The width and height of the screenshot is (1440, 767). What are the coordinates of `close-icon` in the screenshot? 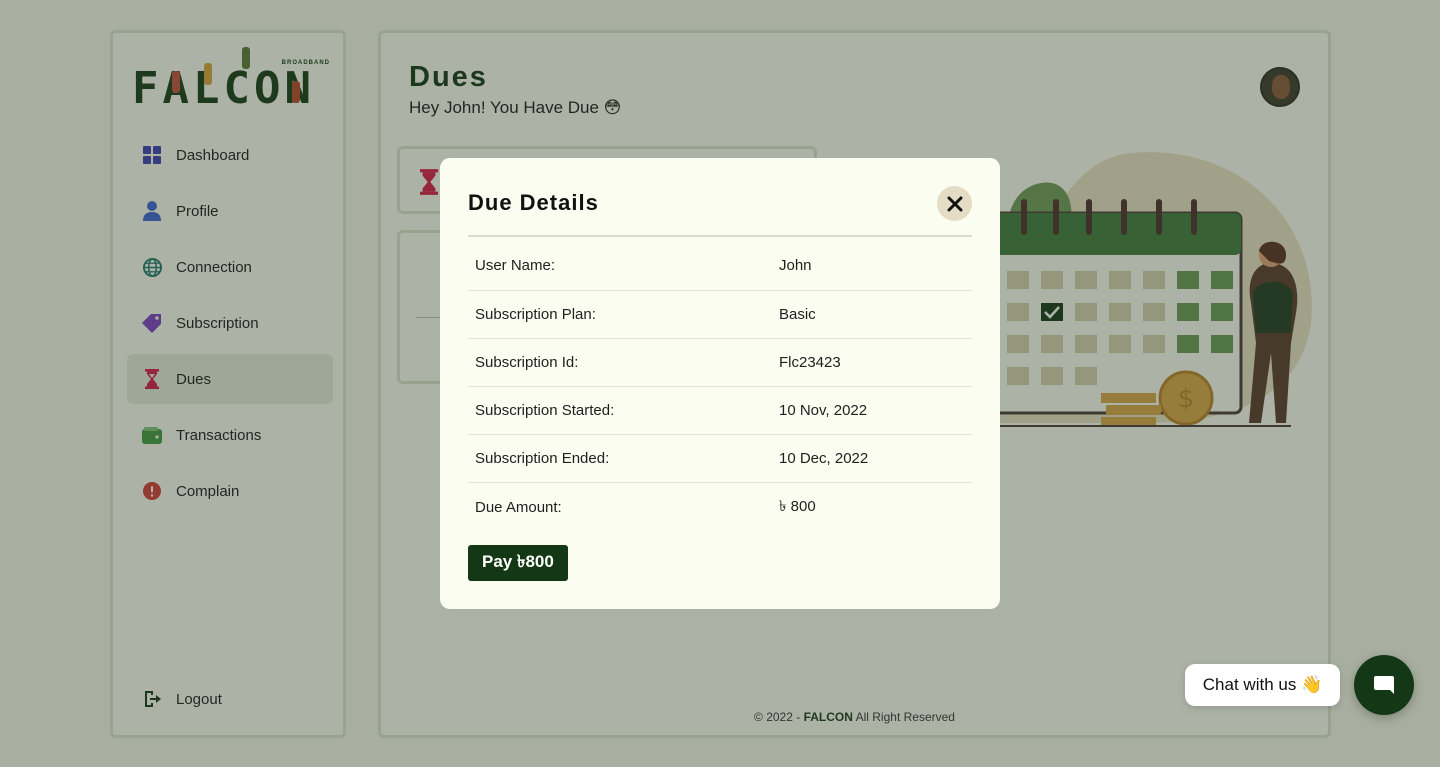 It's located at (954, 203).